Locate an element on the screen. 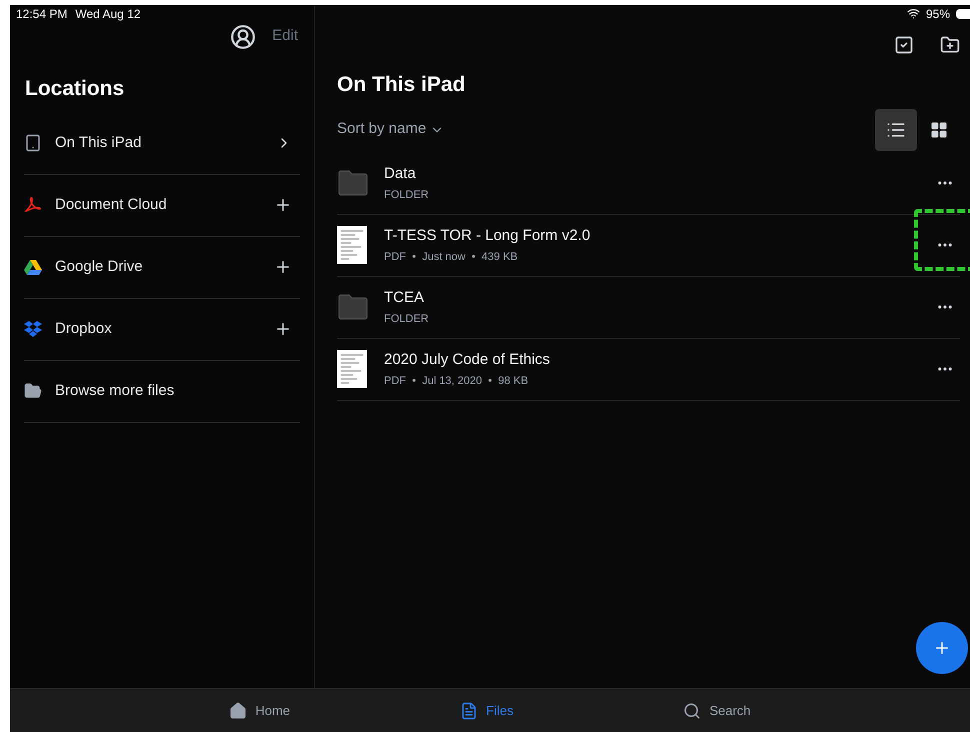 This screenshot has height=732, width=970. location-item: Document Cloud is located at coordinates (162, 205).